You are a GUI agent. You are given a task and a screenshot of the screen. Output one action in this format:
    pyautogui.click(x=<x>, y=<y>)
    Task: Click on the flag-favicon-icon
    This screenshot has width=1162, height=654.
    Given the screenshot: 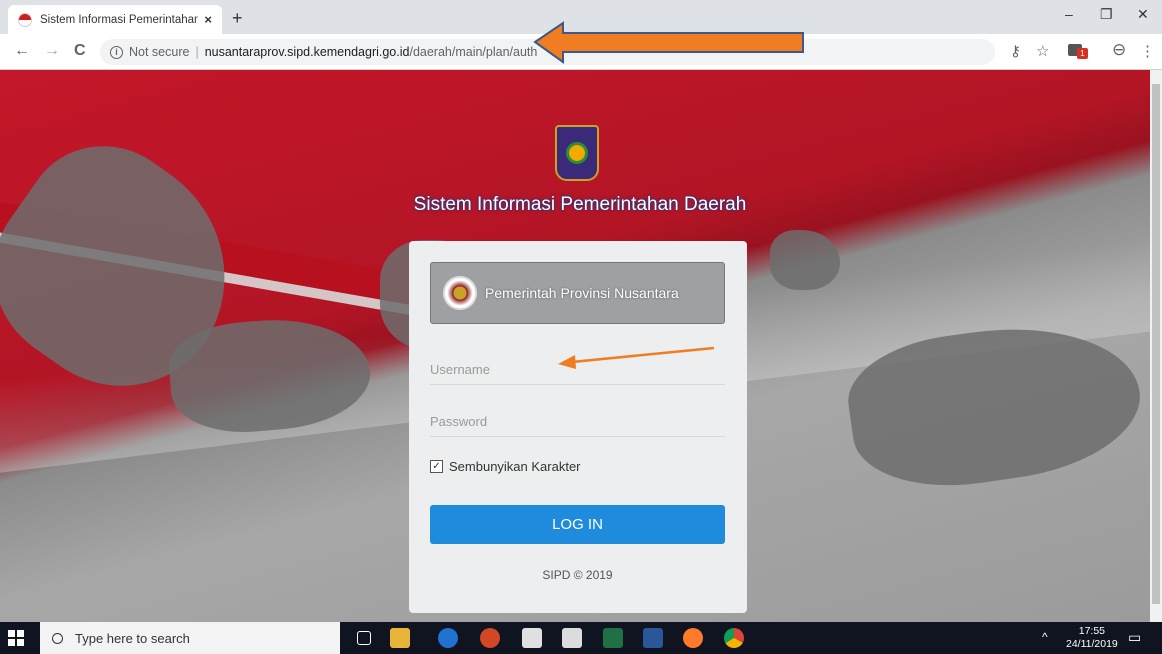 What is the action you would take?
    pyautogui.click(x=25, y=19)
    